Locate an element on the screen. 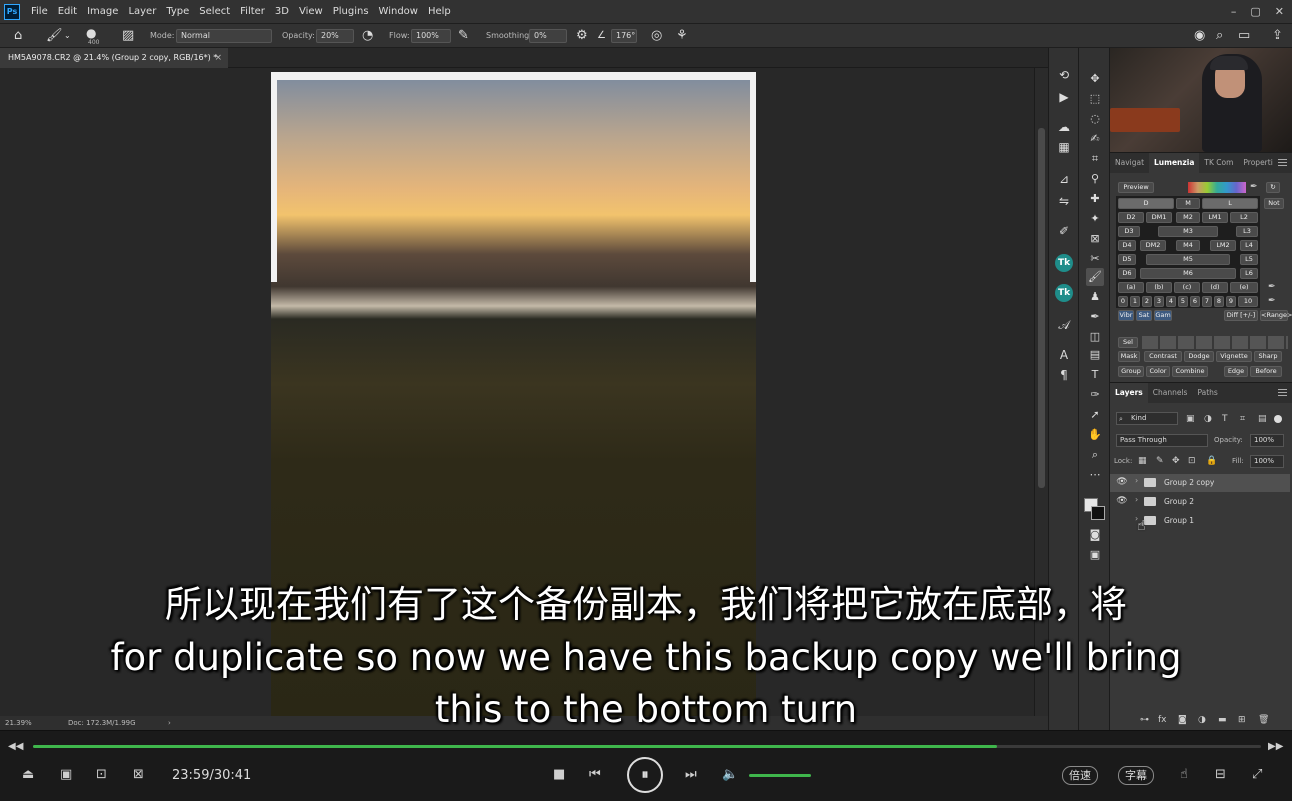 The height and width of the screenshot is (801, 1292). filter-smart-icon: ▤ is located at coordinates (1262, 419).